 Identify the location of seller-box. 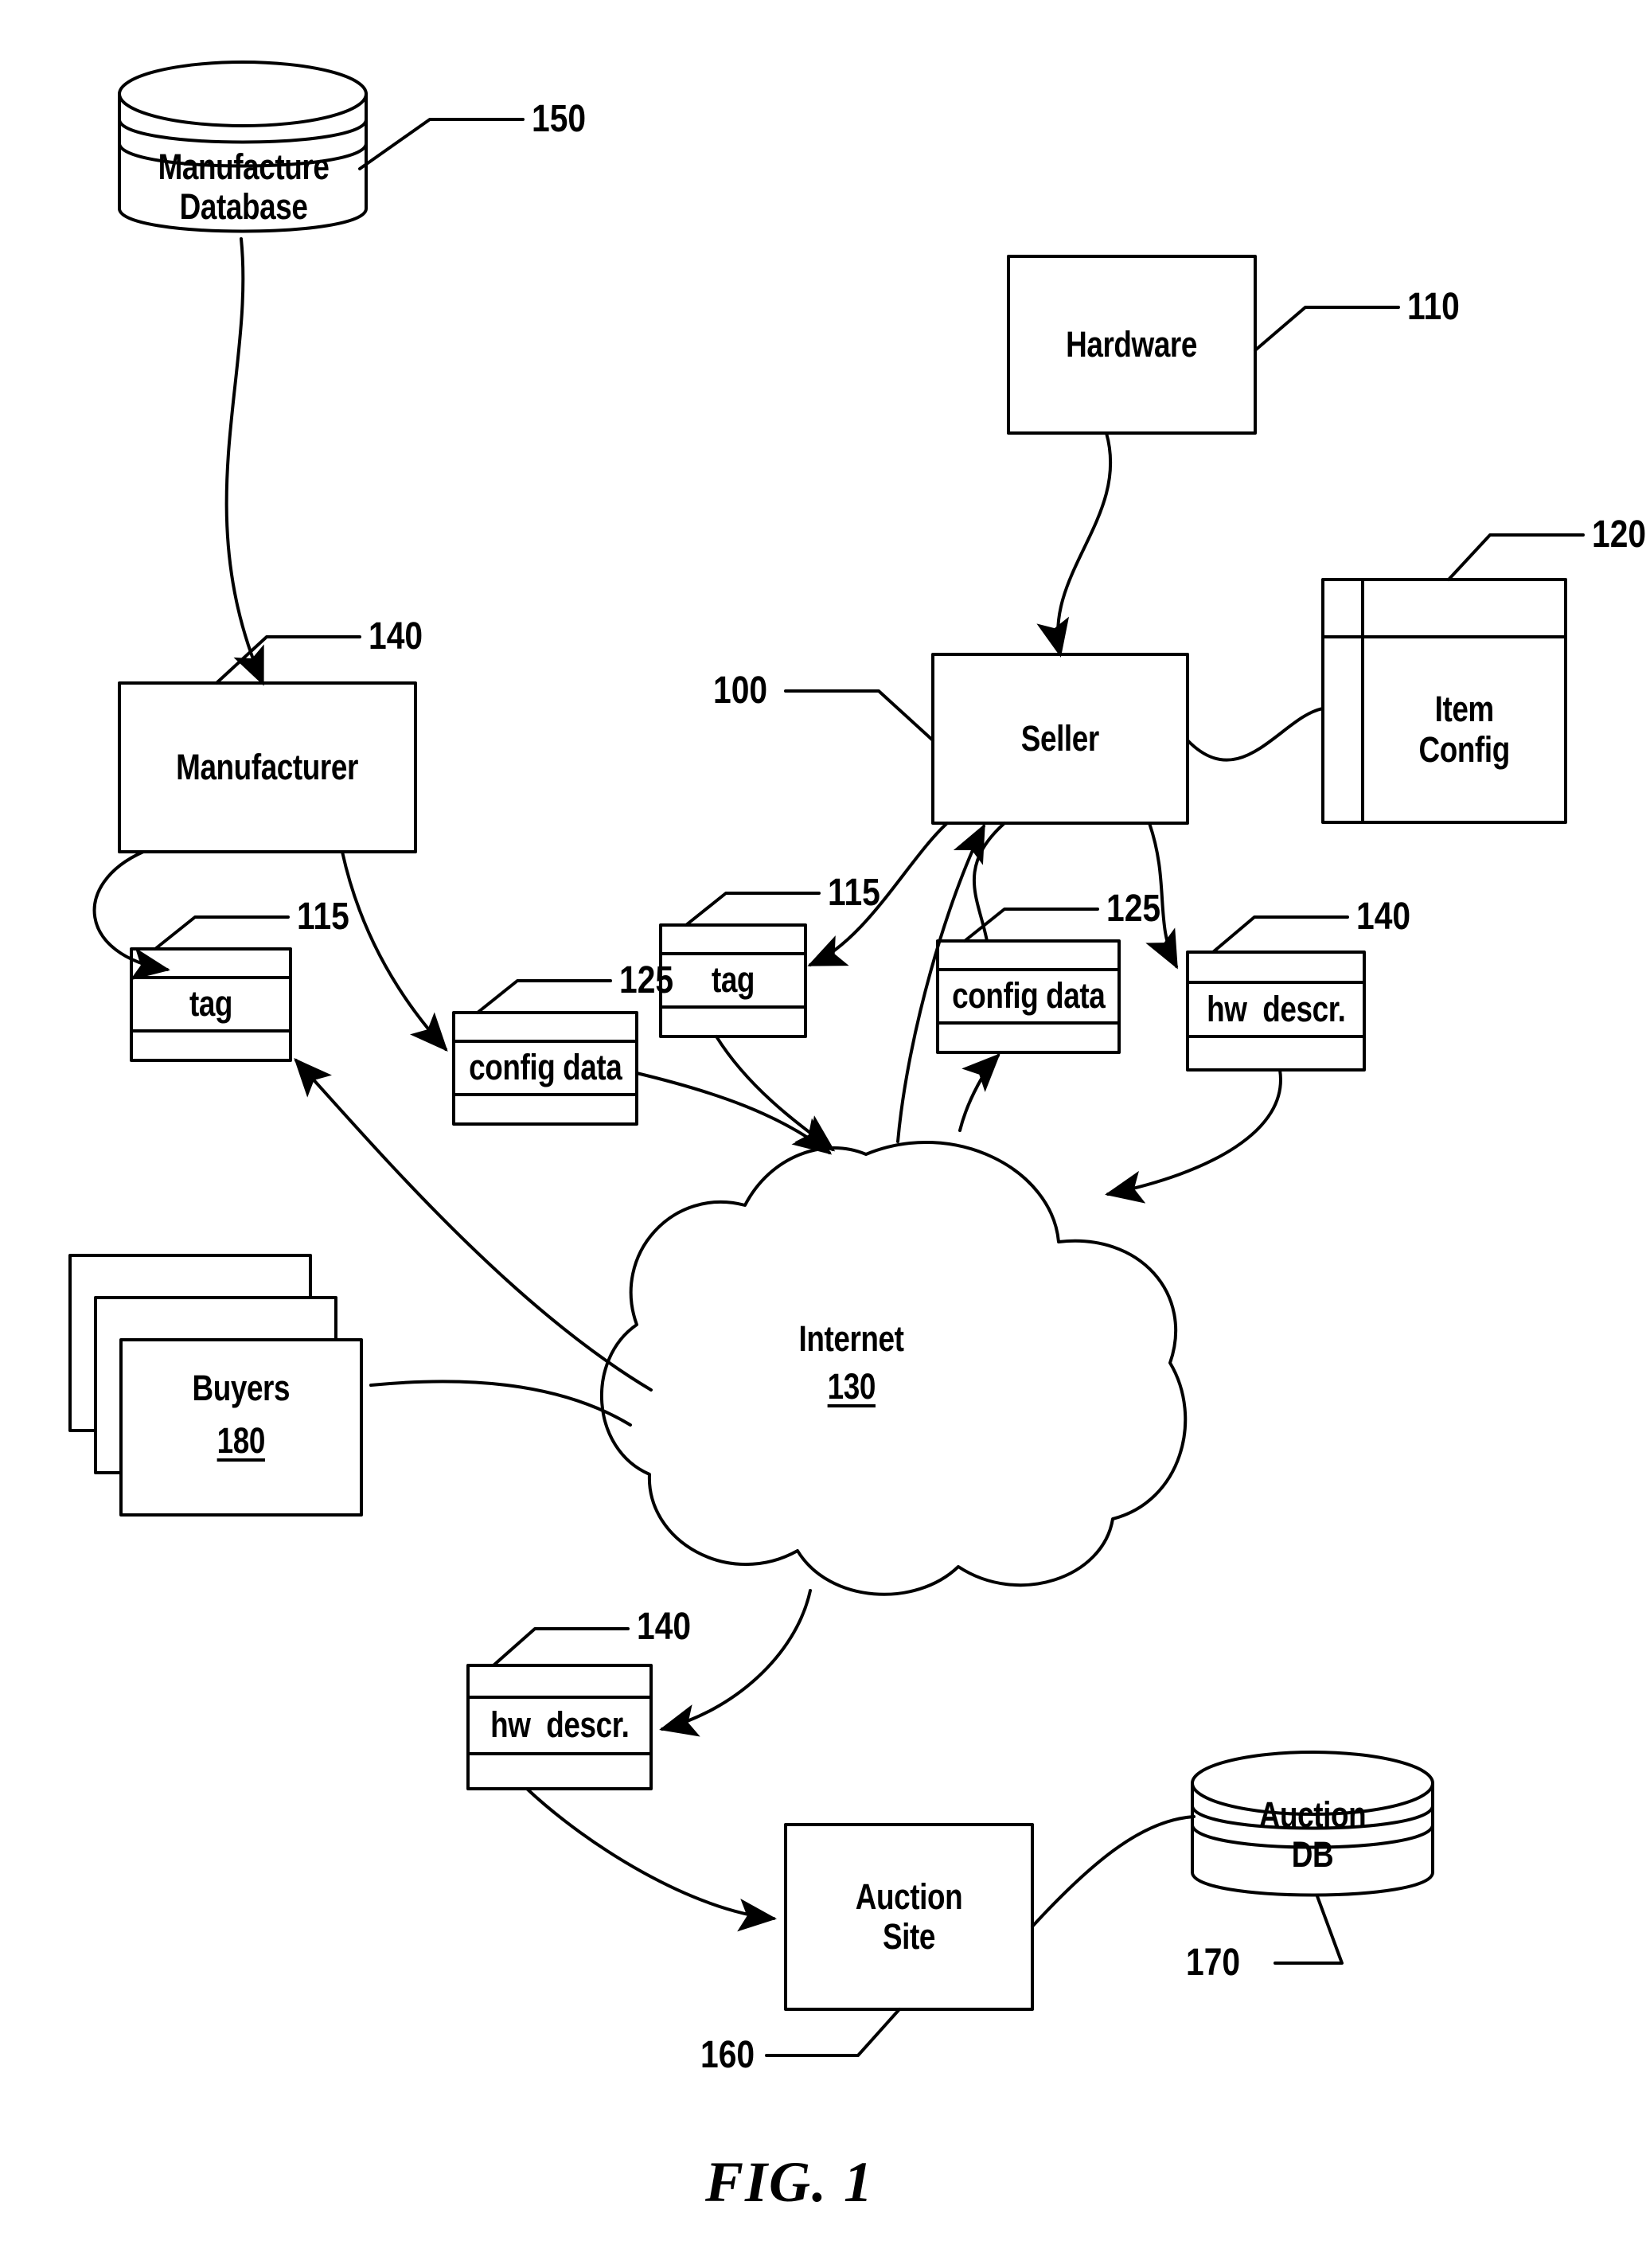
(1060, 739).